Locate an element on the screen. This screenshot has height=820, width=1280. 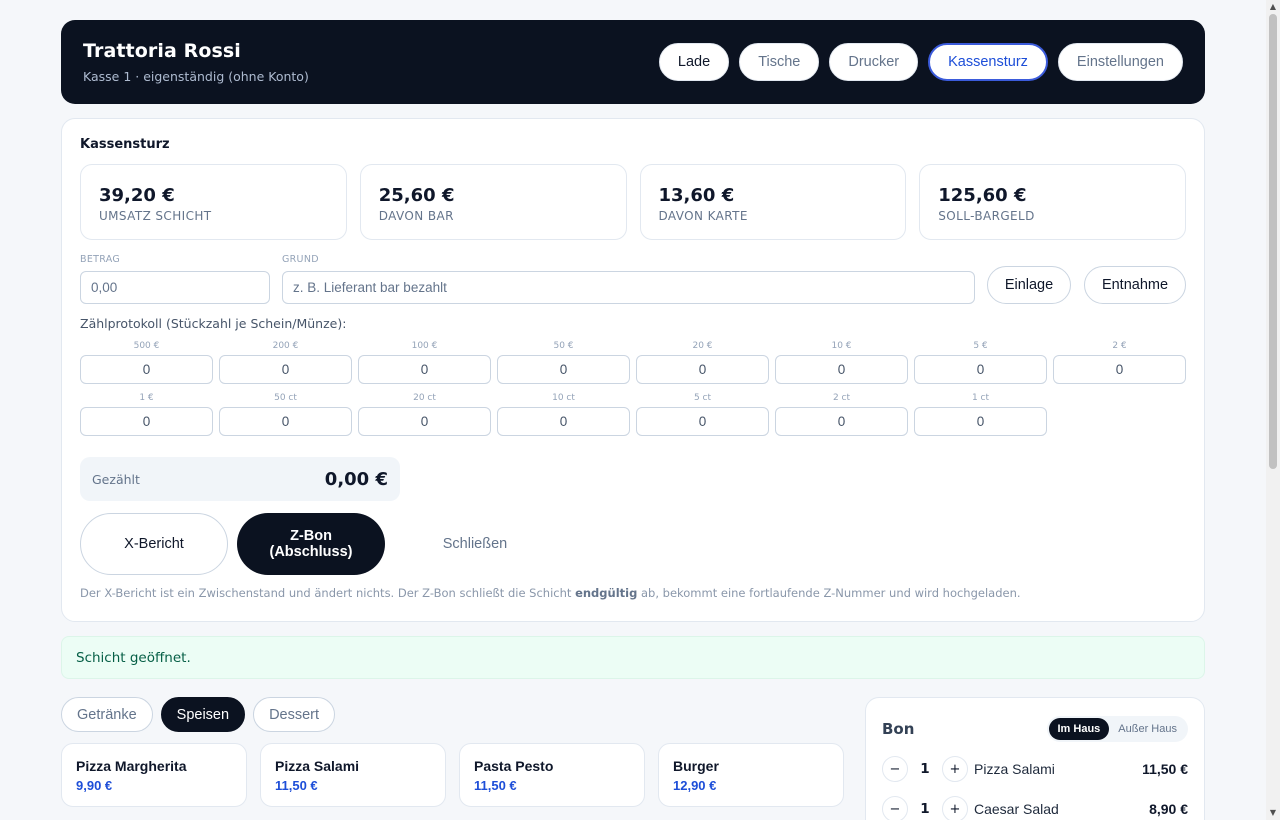
denomination-label: 50 ct is located at coordinates (285, 398).